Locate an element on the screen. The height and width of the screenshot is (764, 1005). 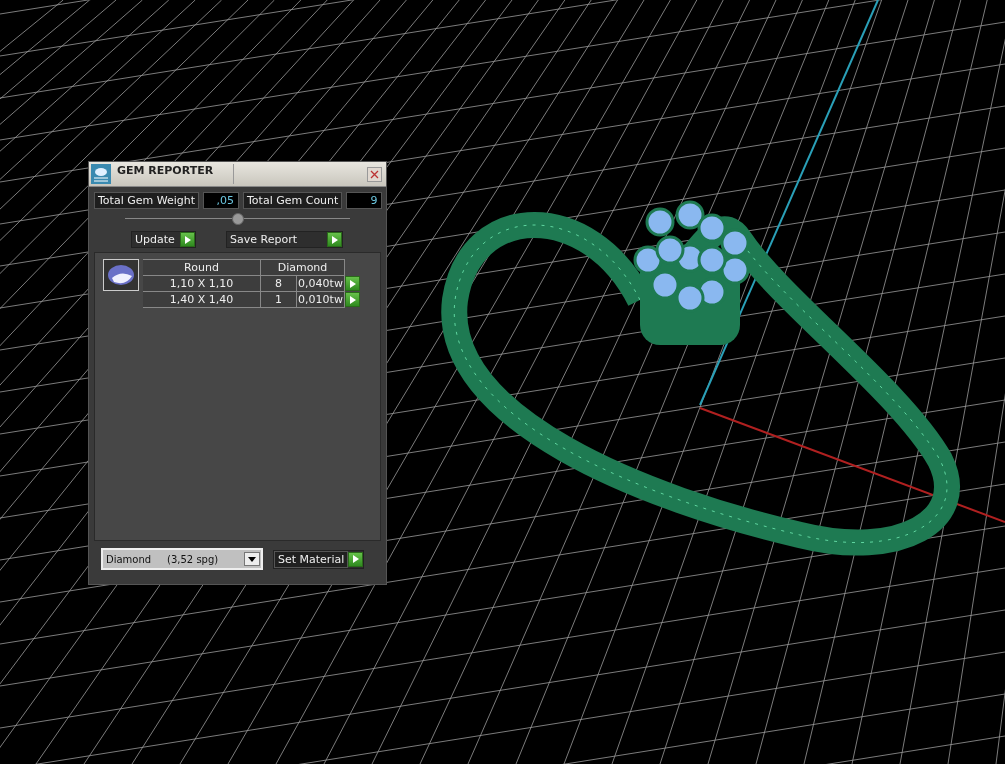
total-label: Total Gem Weight is located at coordinates (146, 200).